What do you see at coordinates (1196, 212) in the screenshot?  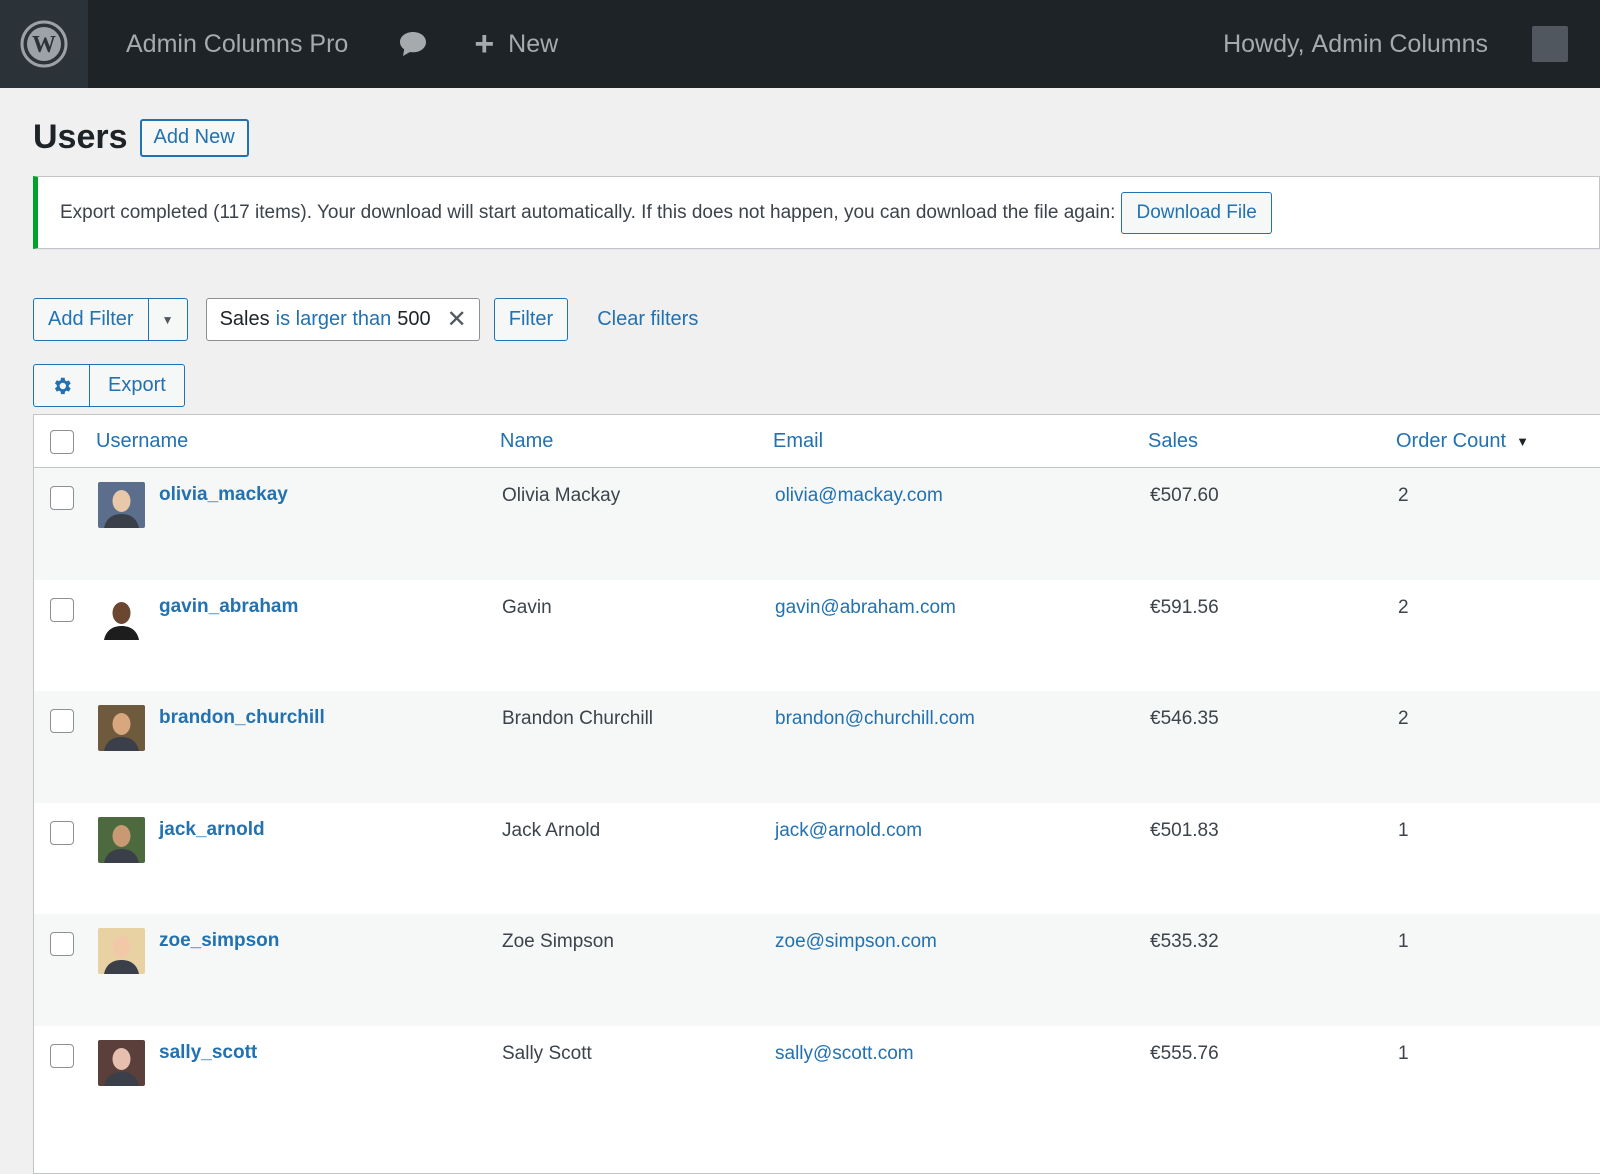 I see `download-file-button: Download File` at bounding box center [1196, 212].